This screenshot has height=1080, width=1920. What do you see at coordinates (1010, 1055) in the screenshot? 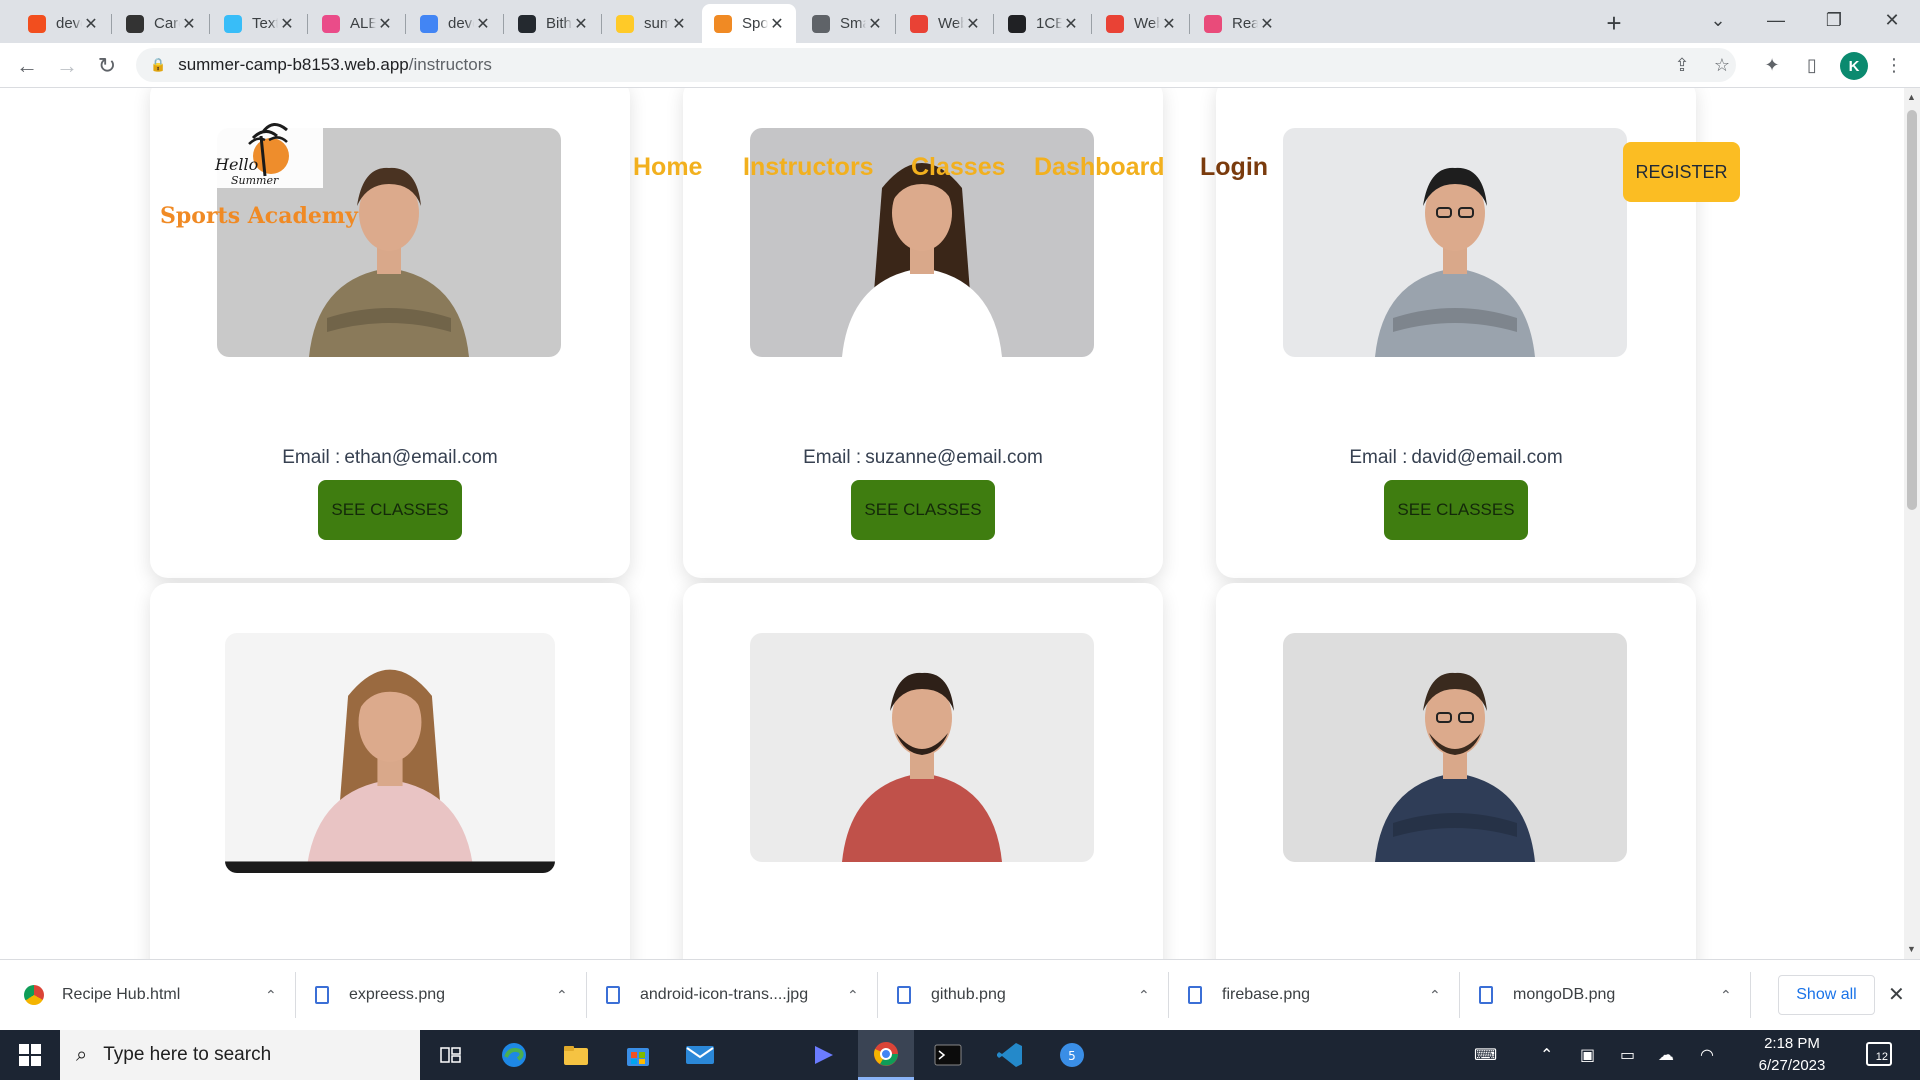
I see `vscode-icon` at bounding box center [1010, 1055].